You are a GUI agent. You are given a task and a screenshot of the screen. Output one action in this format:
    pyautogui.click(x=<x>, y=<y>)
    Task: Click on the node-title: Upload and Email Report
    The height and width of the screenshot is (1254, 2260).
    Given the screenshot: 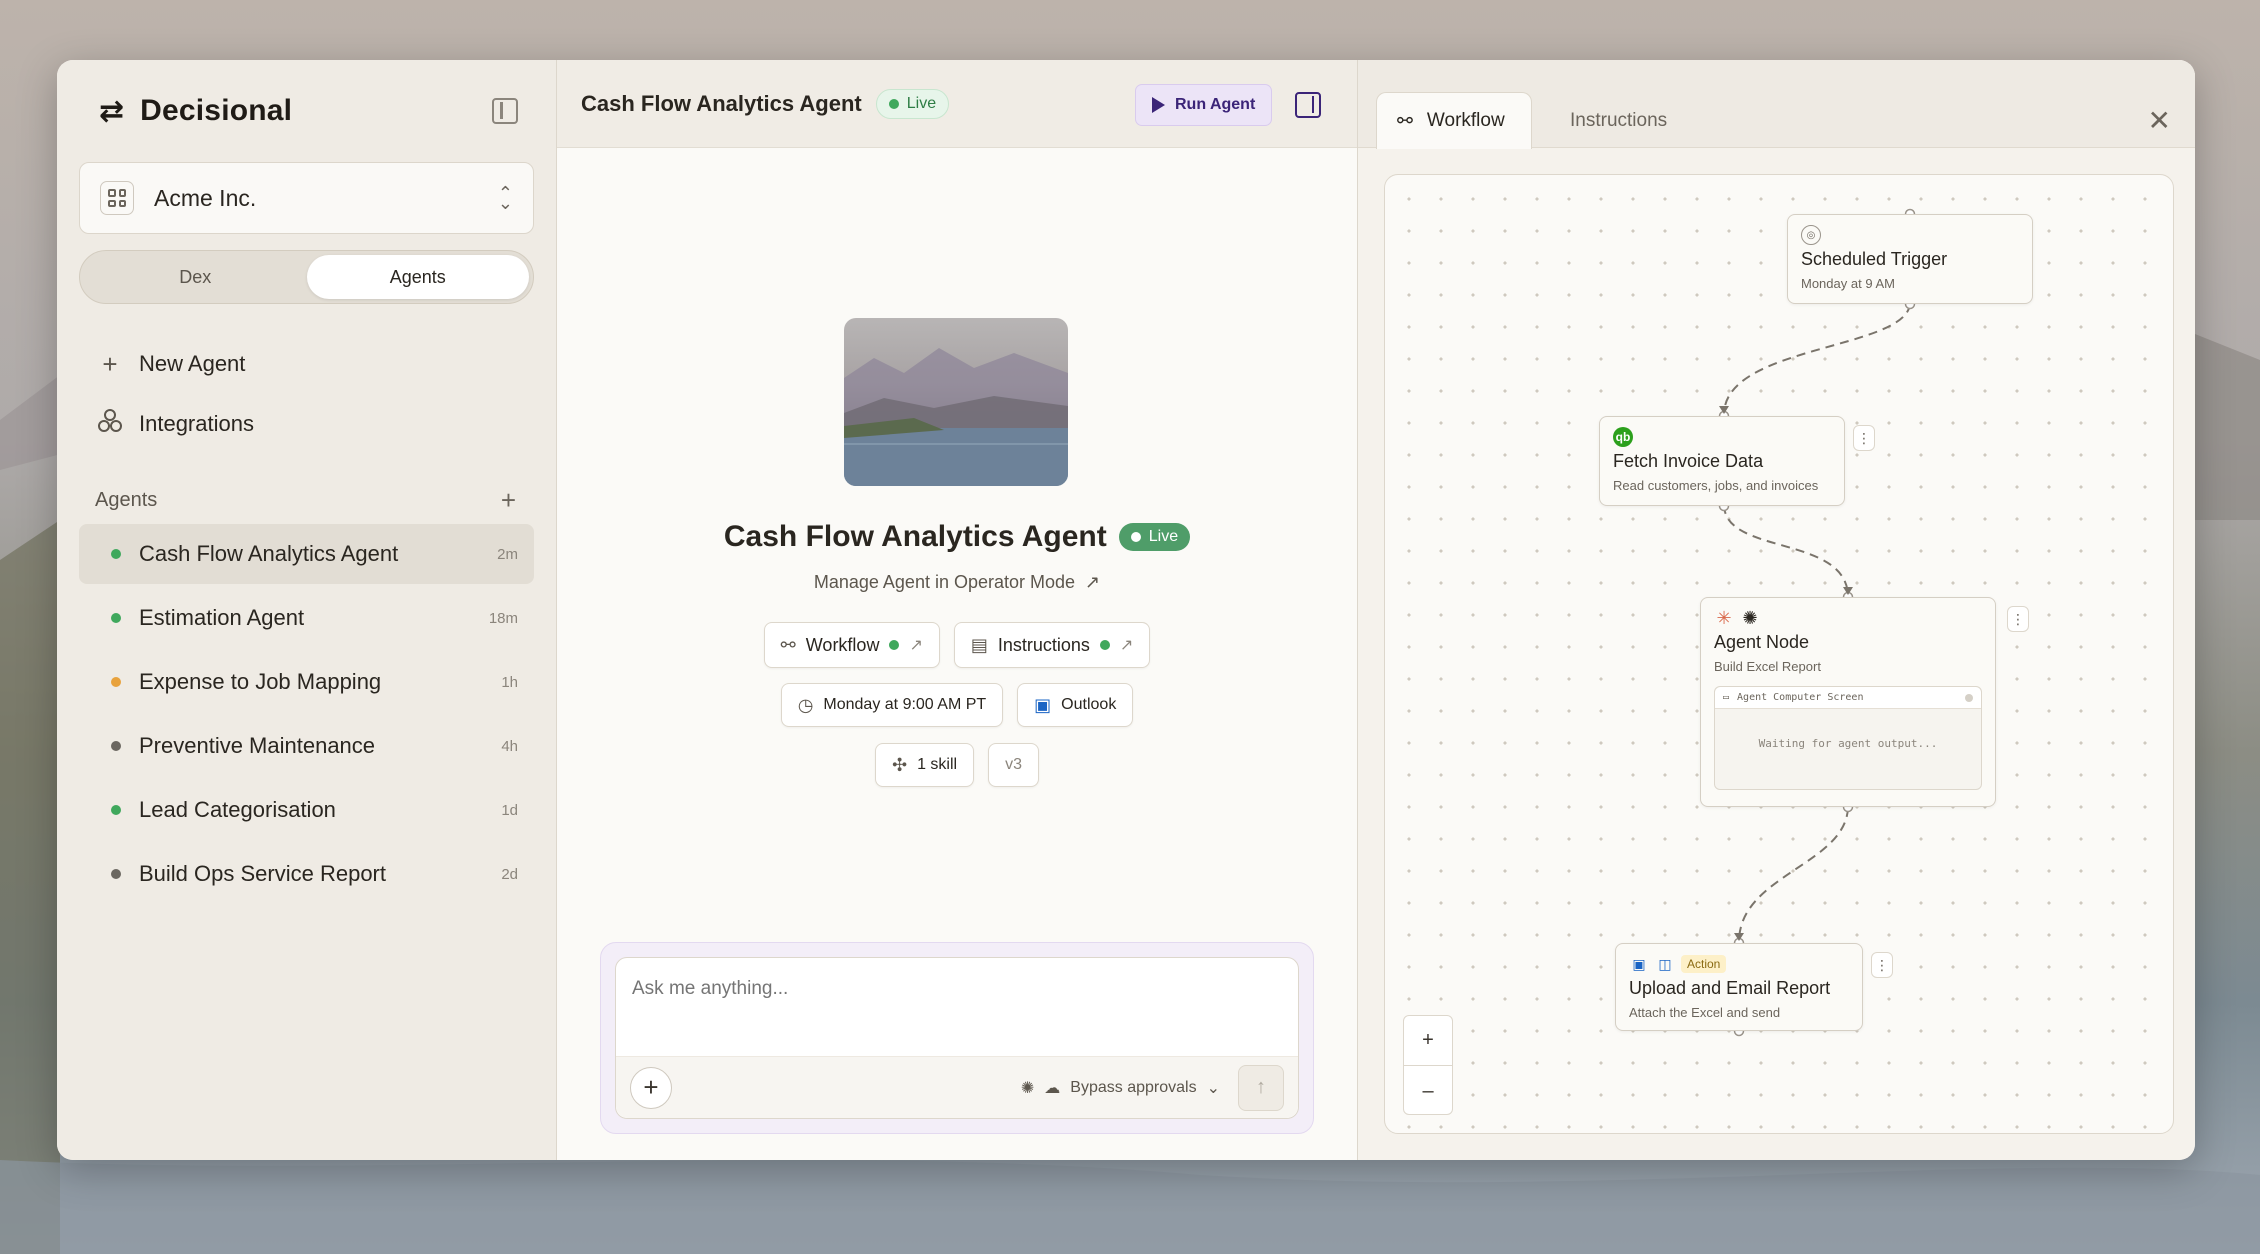 What is the action you would take?
    pyautogui.click(x=1730, y=988)
    